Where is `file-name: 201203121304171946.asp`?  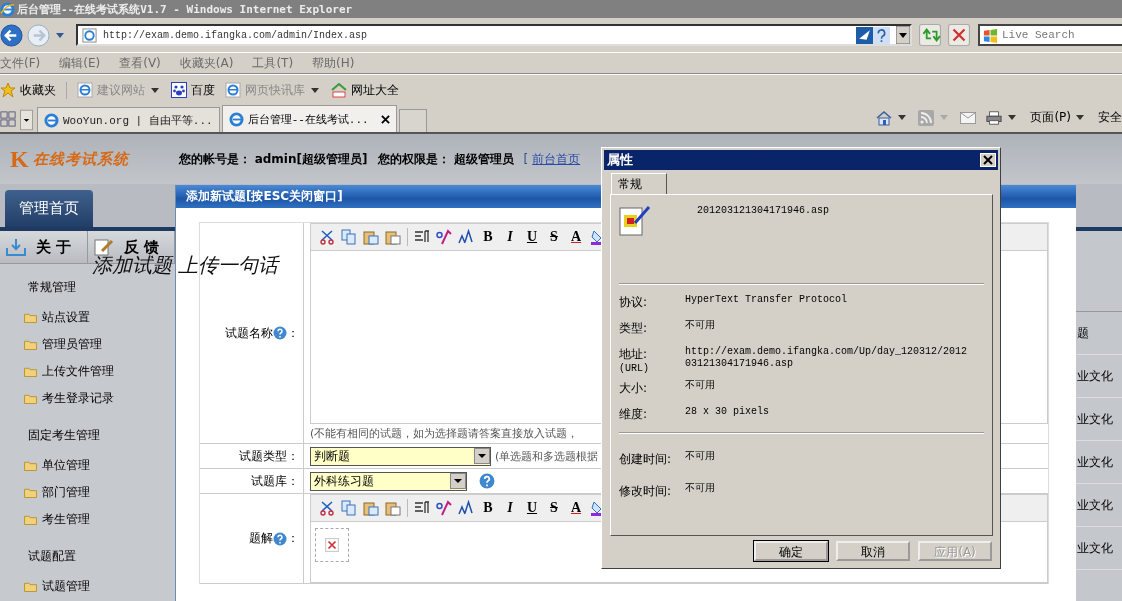
file-name: 201203121304171946.asp is located at coordinates (763, 211).